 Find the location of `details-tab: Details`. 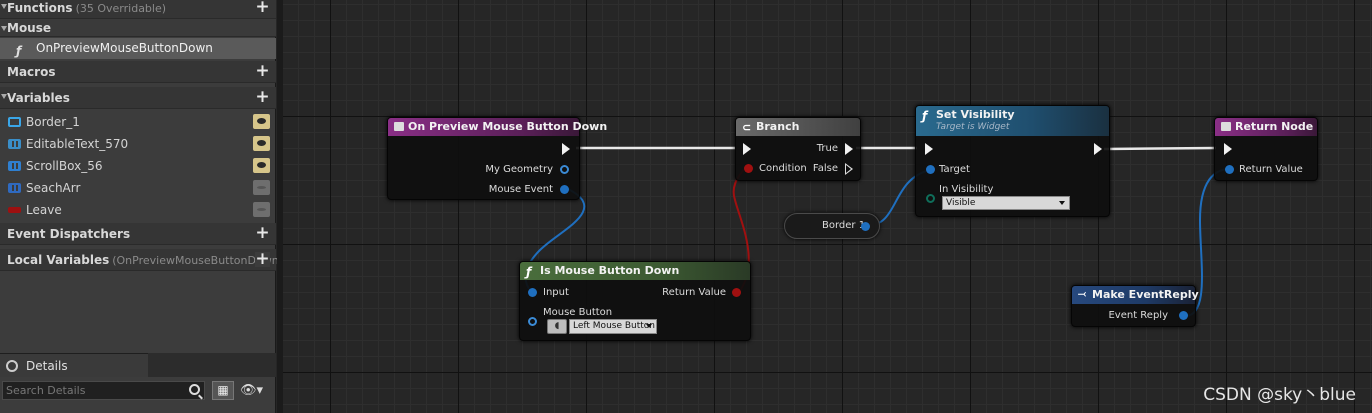

details-tab: Details is located at coordinates (74, 365).